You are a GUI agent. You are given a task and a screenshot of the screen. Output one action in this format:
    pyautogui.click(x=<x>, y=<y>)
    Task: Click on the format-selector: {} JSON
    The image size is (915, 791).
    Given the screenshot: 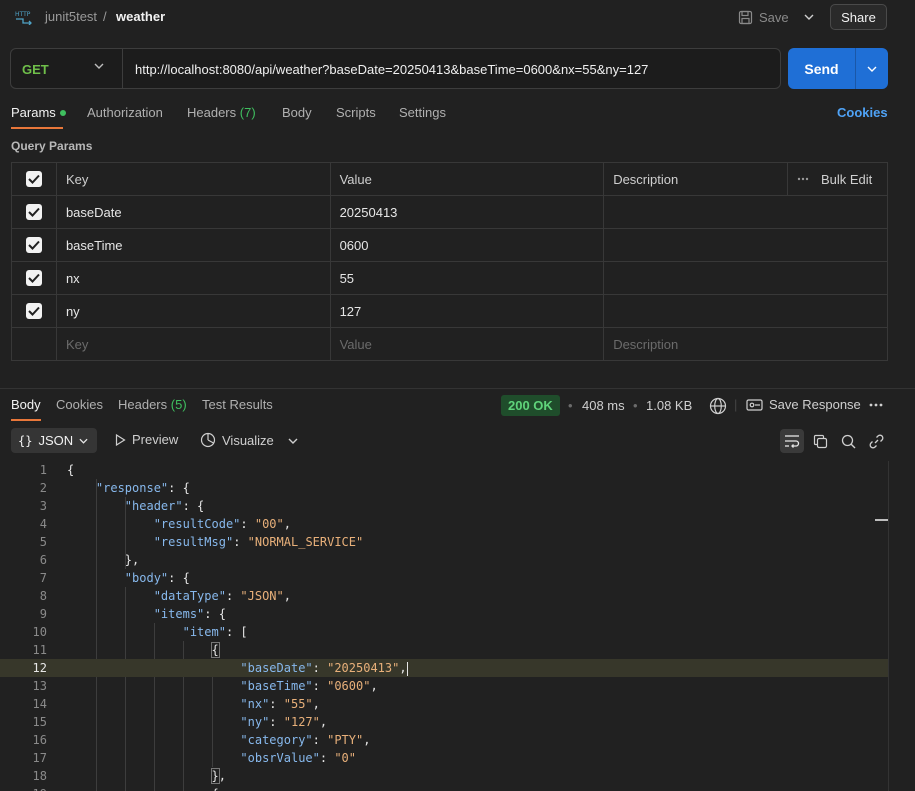 What is the action you would take?
    pyautogui.click(x=54, y=440)
    